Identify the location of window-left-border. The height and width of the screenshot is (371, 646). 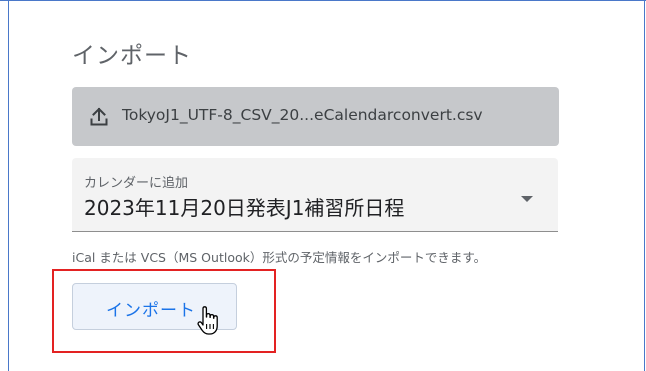
(8, 185).